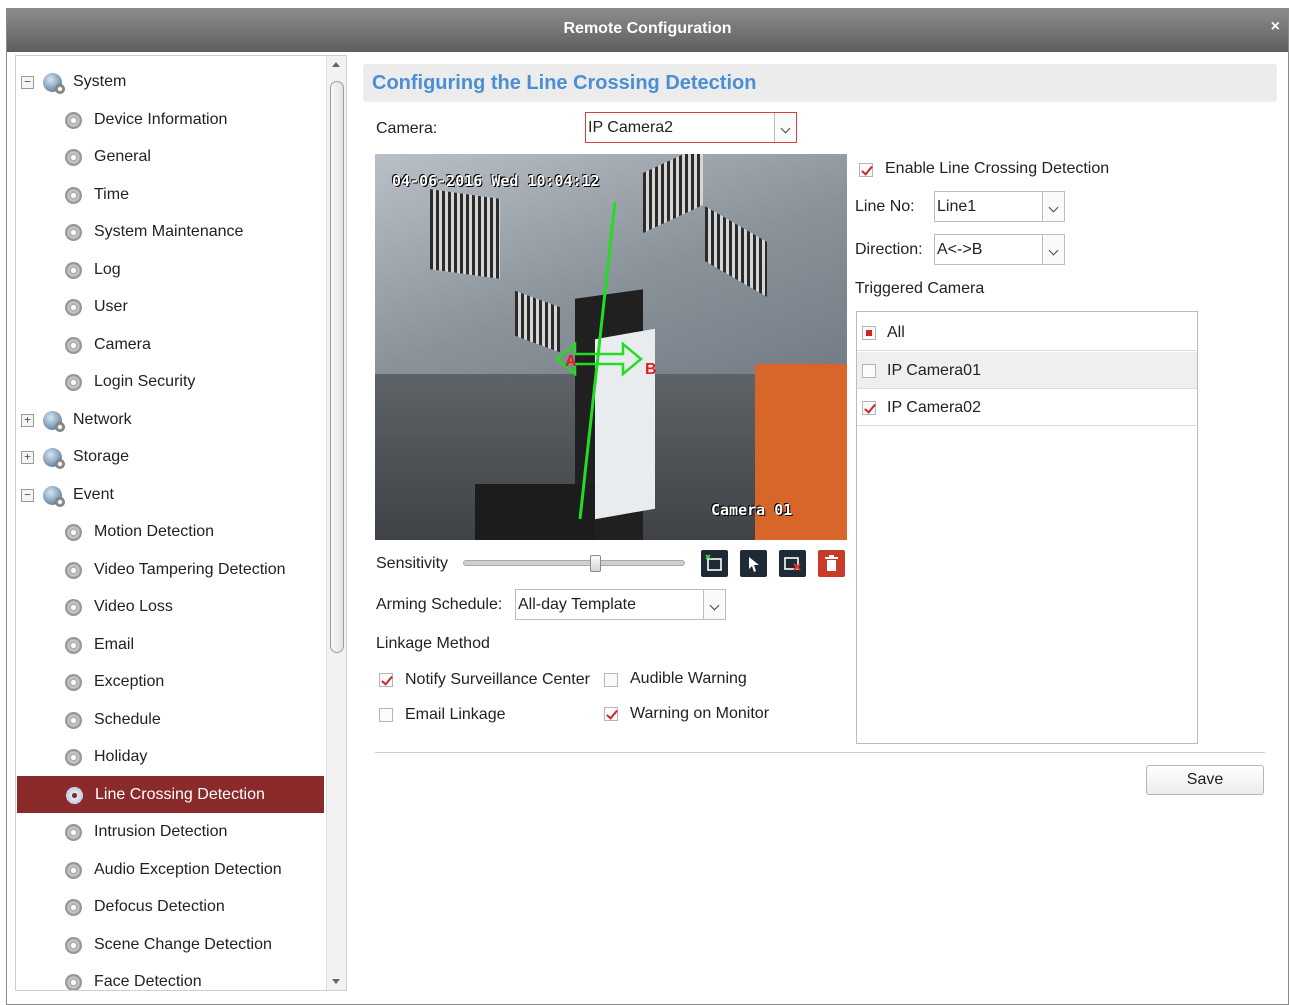 Image resolution: width=1289 pixels, height=1005 pixels. I want to click on camera-select: IP Camera2, so click(691, 127).